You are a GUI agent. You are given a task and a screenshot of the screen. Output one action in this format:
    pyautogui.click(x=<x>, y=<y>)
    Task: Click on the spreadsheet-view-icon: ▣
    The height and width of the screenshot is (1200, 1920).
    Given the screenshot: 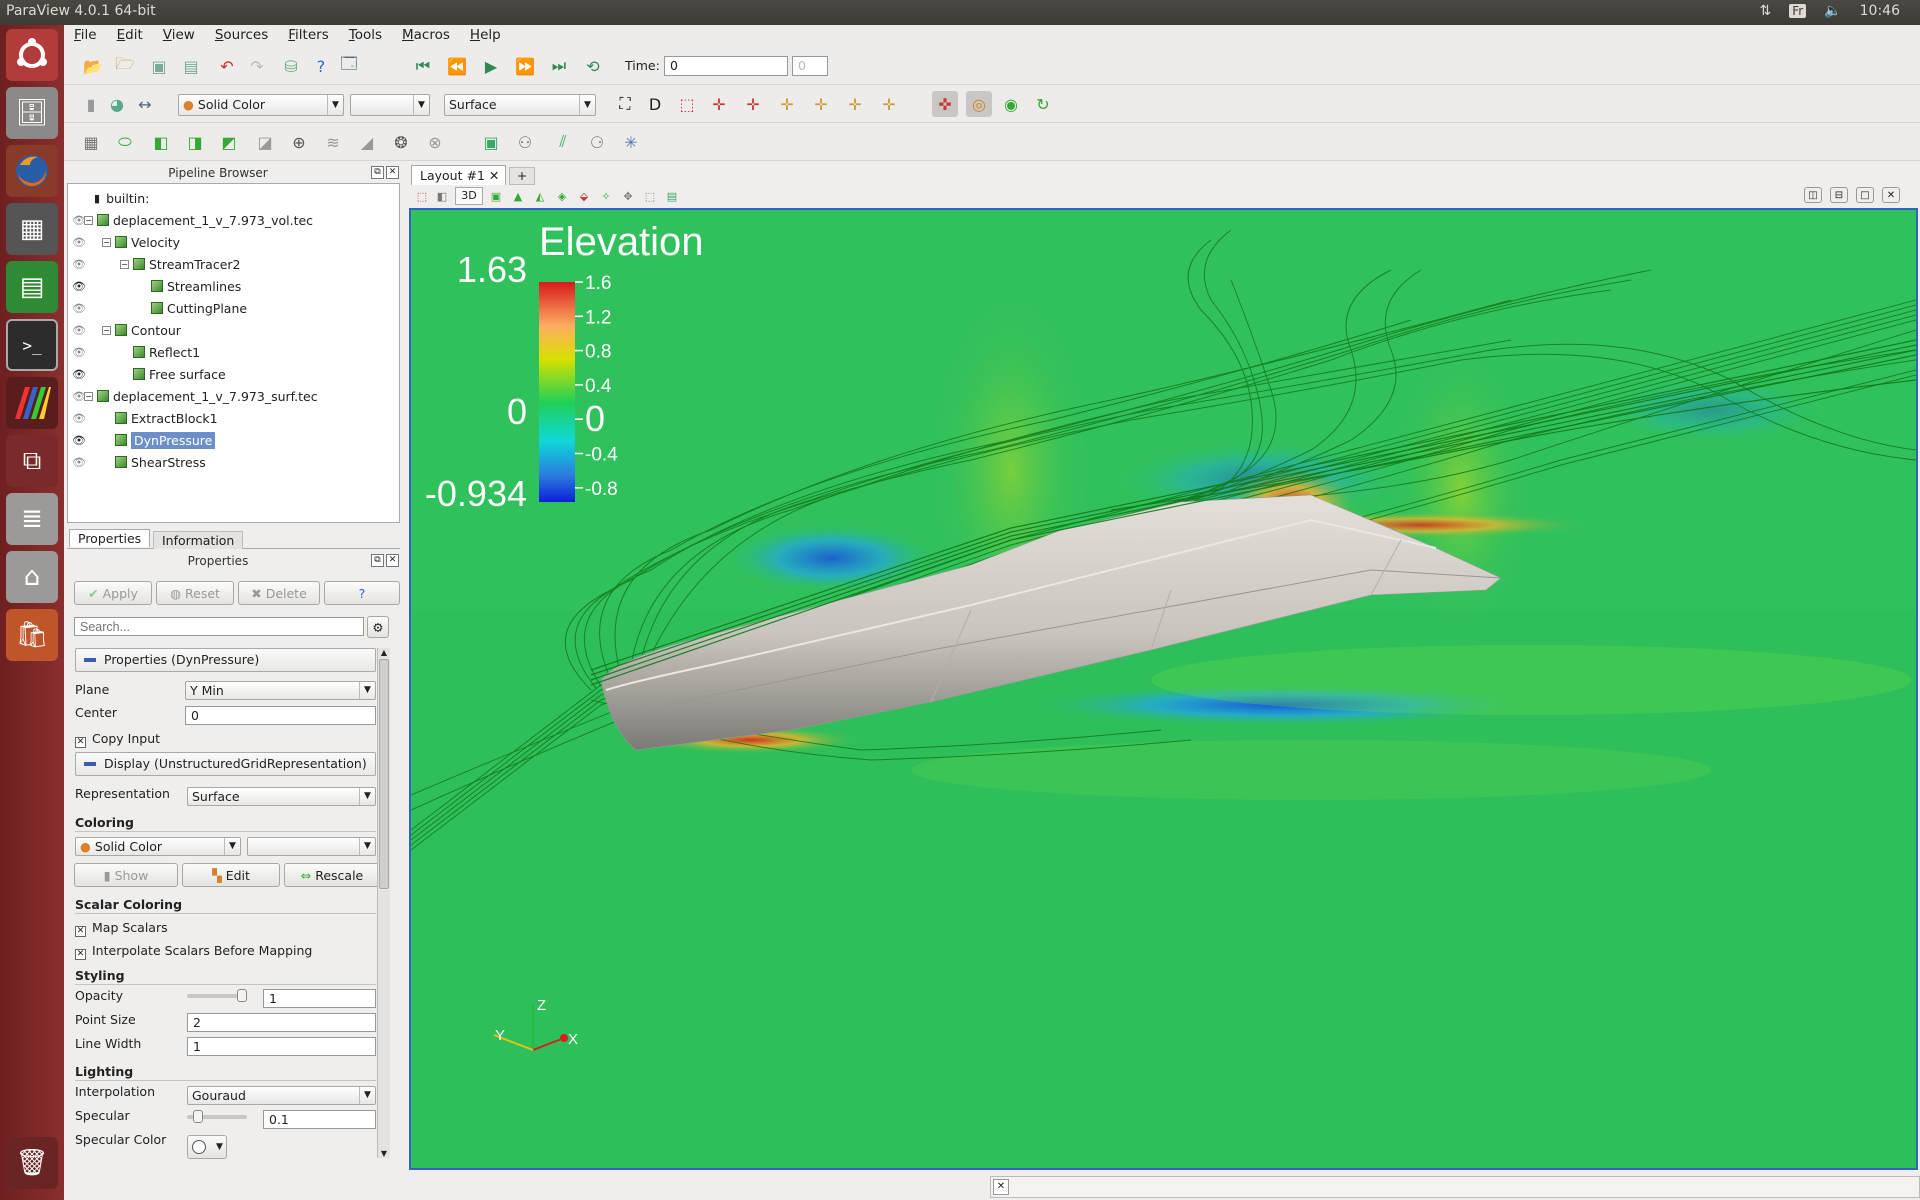 What is the action you would take?
    pyautogui.click(x=491, y=142)
    